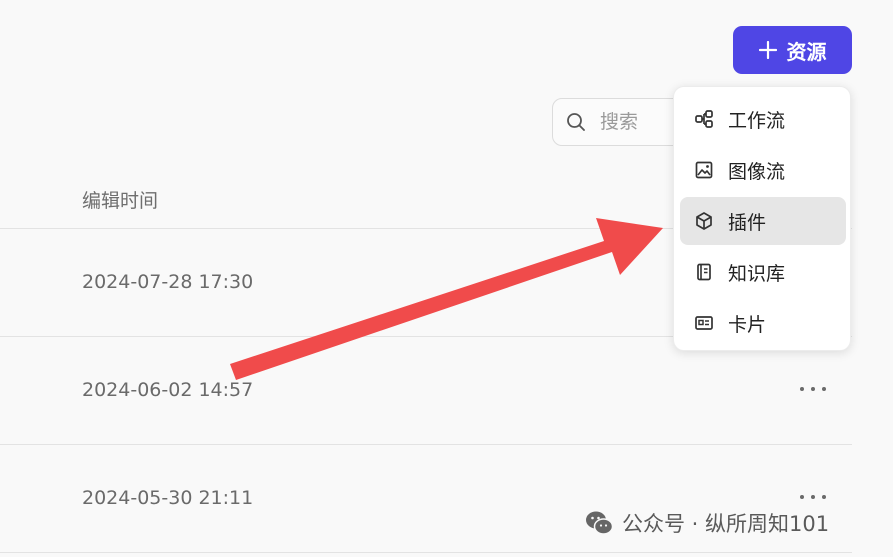 This screenshot has width=893, height=557. What do you see at coordinates (726, 524) in the screenshot?
I see `watermark-text: 公众号 · 纵所周知101` at bounding box center [726, 524].